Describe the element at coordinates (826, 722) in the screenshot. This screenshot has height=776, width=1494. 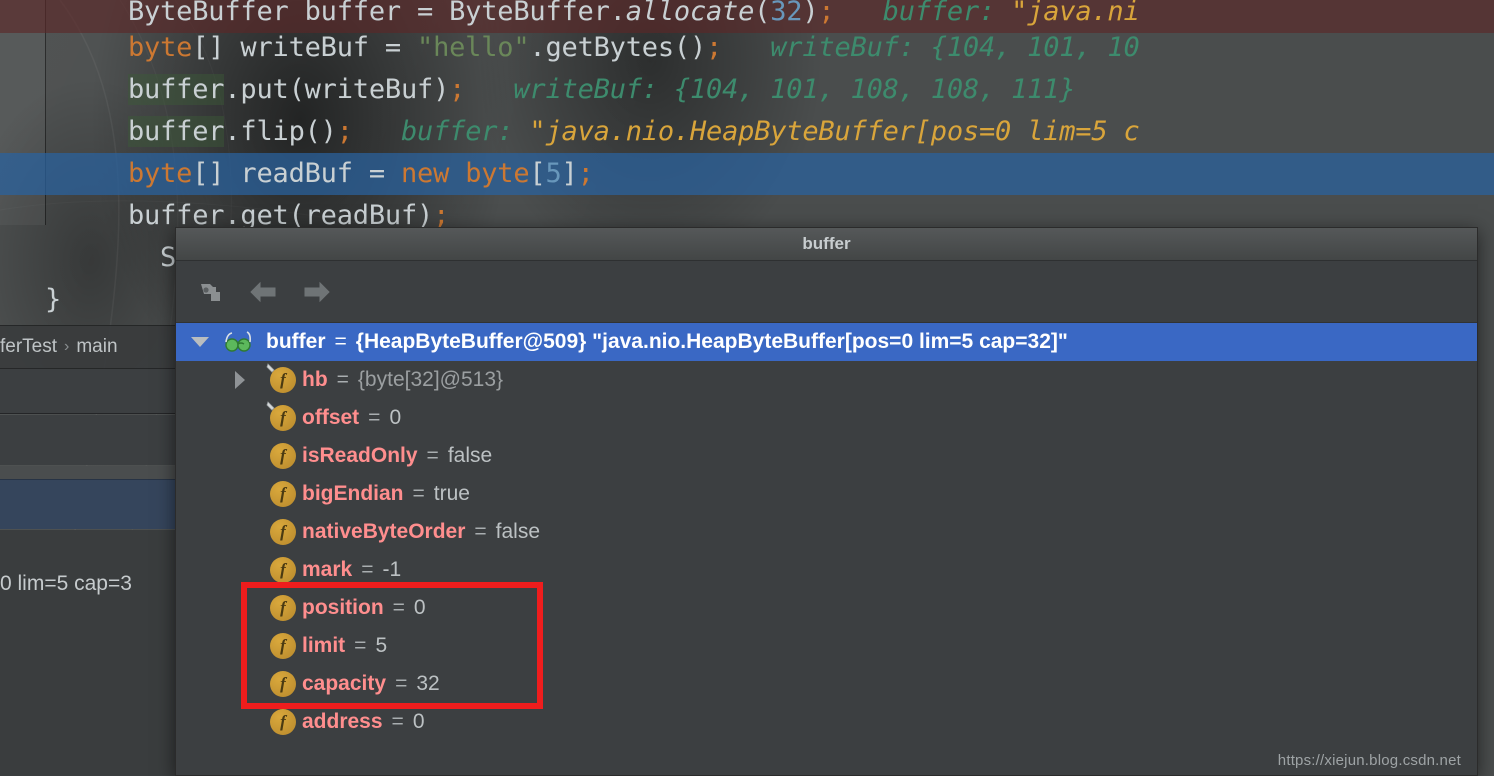
I see `tree-row-address: f address = 0` at that location.